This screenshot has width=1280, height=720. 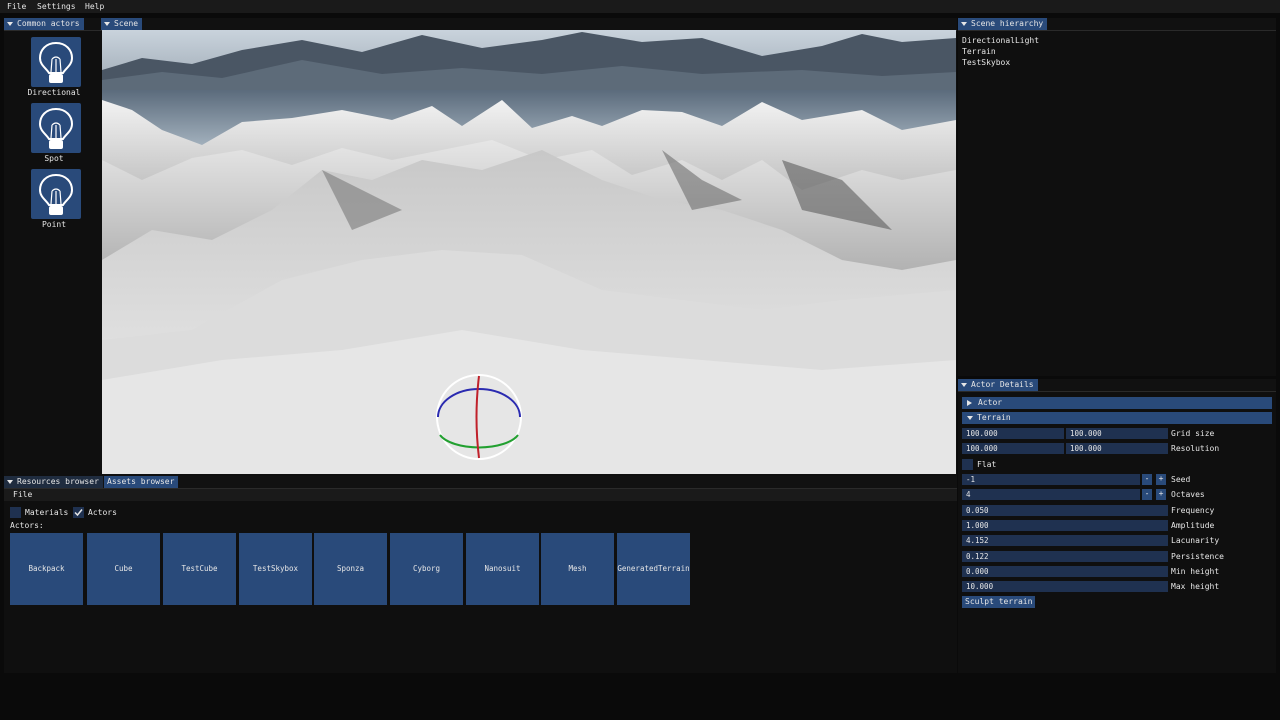 I want to click on frequency-label: Frequency, so click(x=1193, y=510).